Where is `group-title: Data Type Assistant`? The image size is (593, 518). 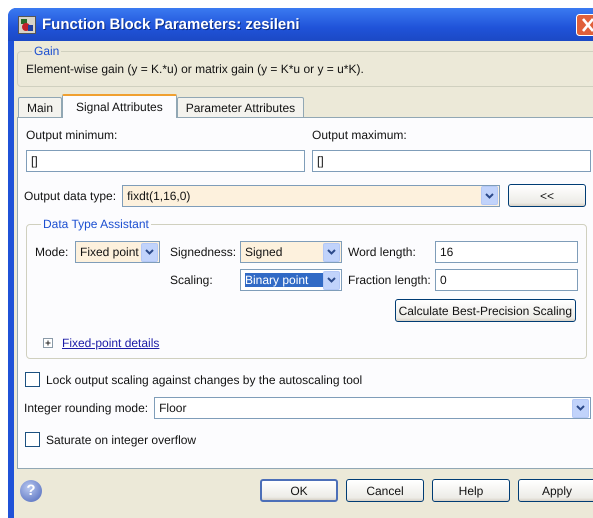 group-title: Data Type Assistant is located at coordinates (96, 224).